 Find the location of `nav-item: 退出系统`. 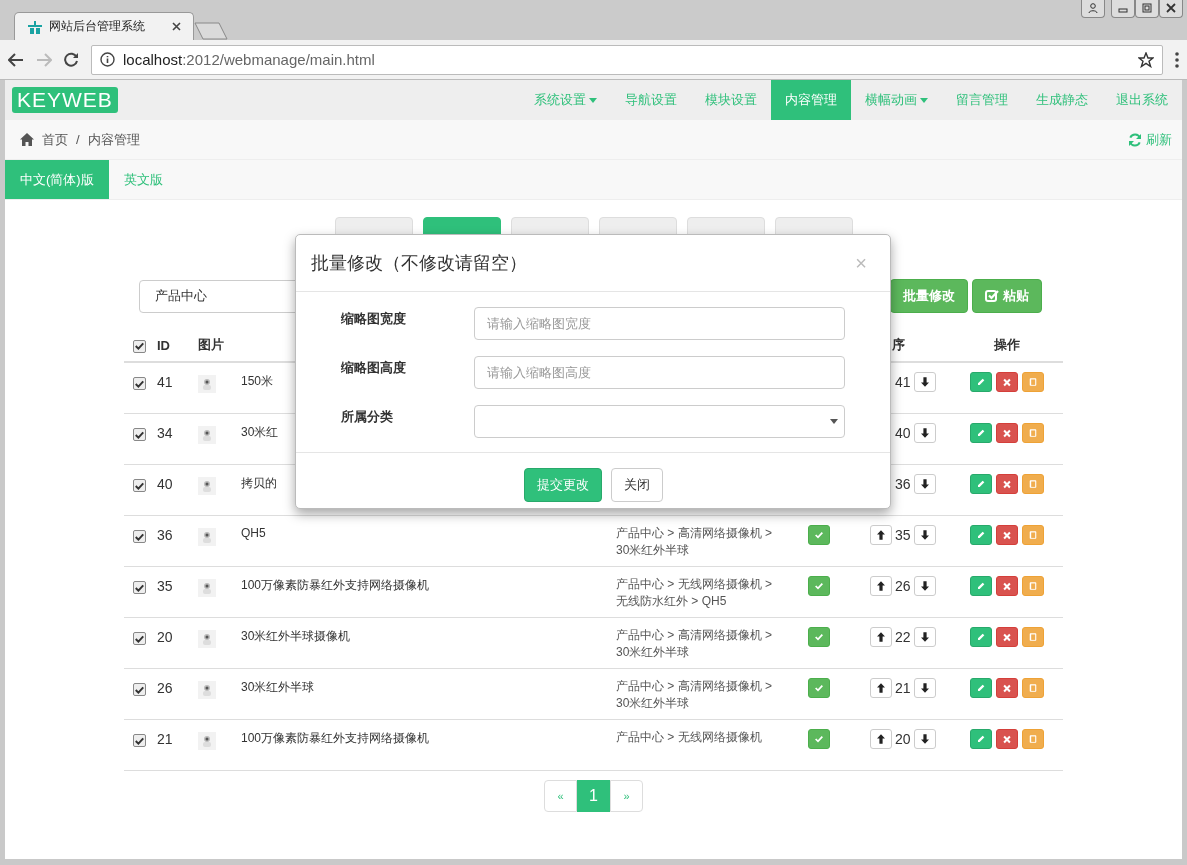

nav-item: 退出系统 is located at coordinates (1142, 100).